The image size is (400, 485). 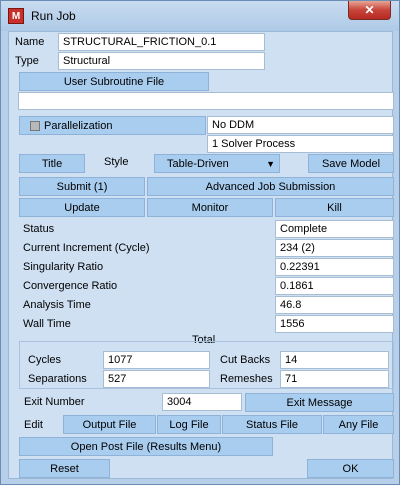 What do you see at coordinates (156, 360) in the screenshot?
I see `cycles-value: 1077` at bounding box center [156, 360].